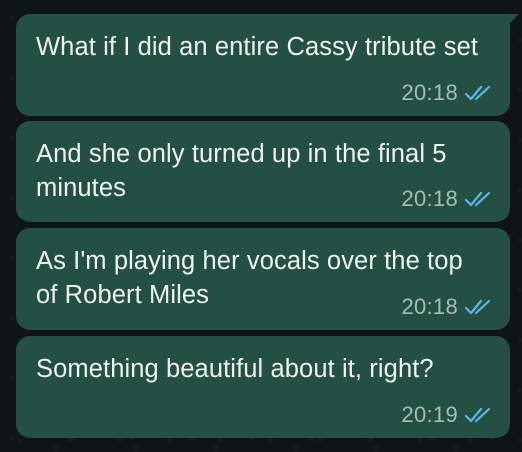 The width and height of the screenshot is (522, 452). Describe the element at coordinates (429, 414) in the screenshot. I see `message-time: 20:19` at that location.